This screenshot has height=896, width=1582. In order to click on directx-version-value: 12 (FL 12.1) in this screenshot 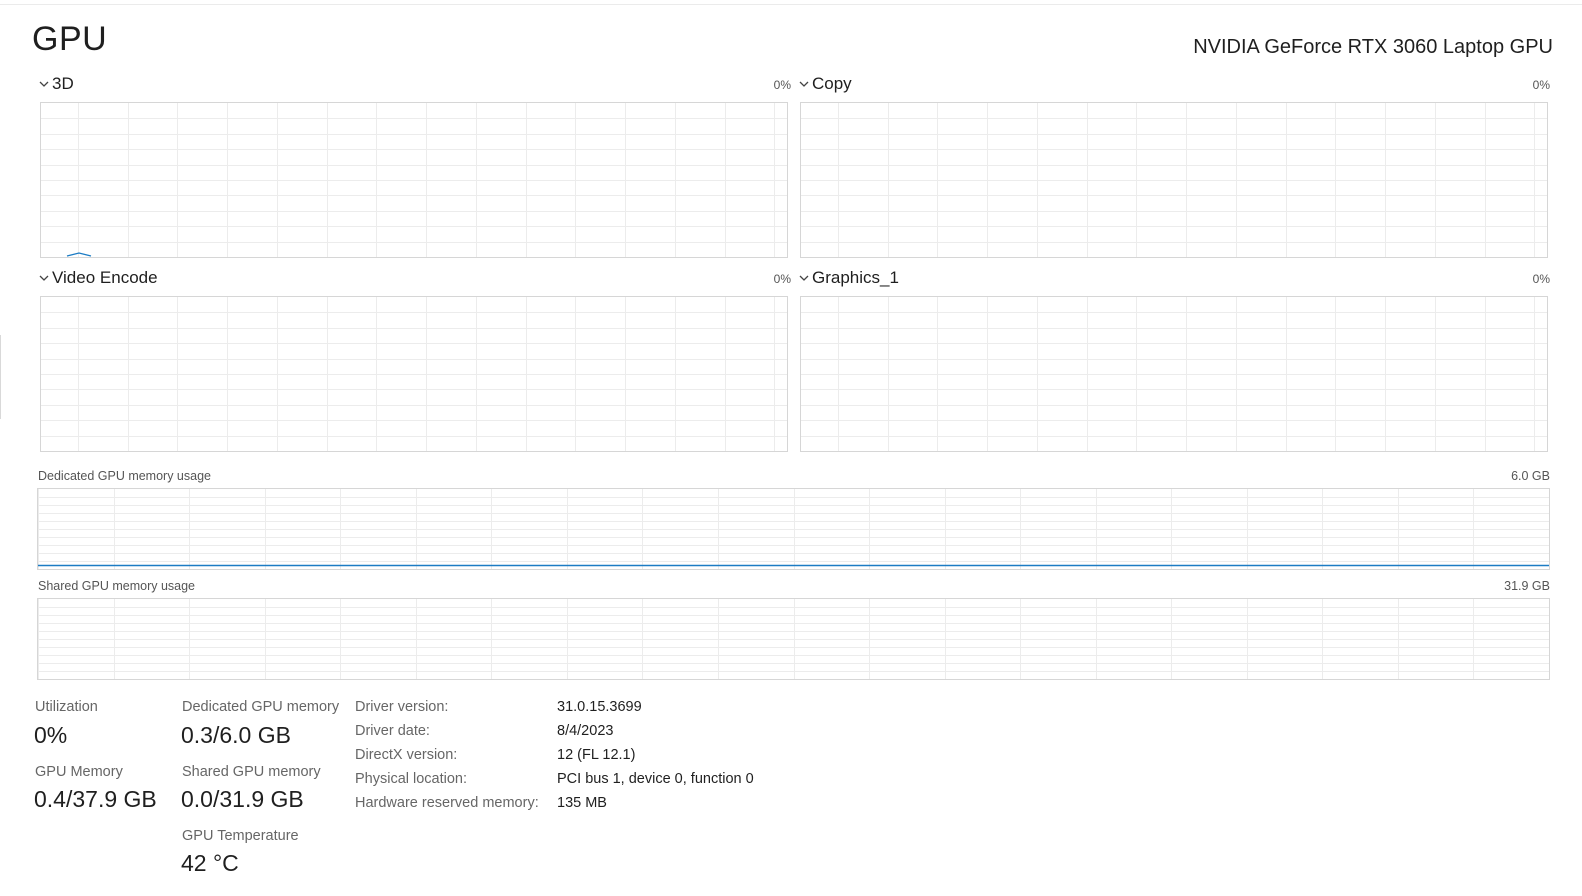, I will do `click(596, 755)`.